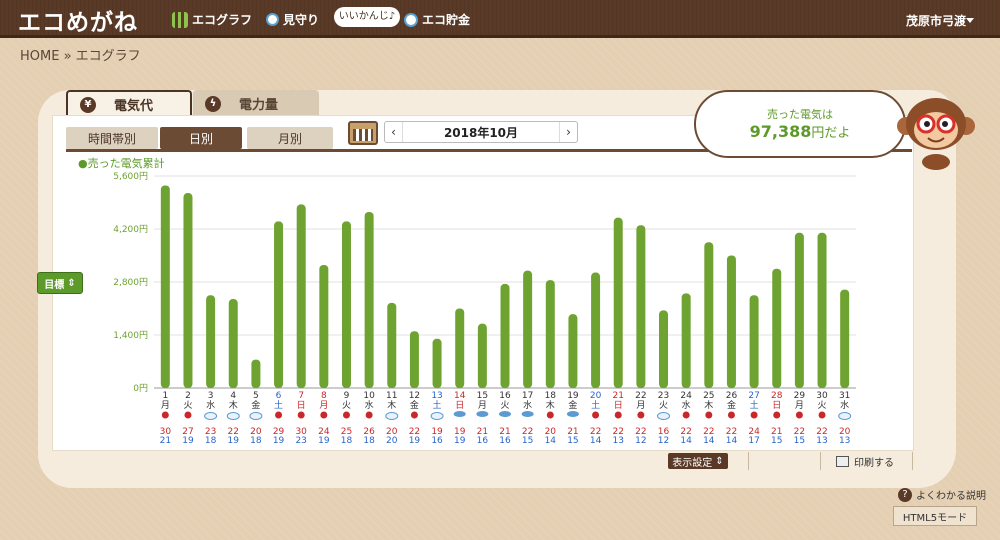  I want to click on display-settings-label: 表示設定, so click(692, 463).